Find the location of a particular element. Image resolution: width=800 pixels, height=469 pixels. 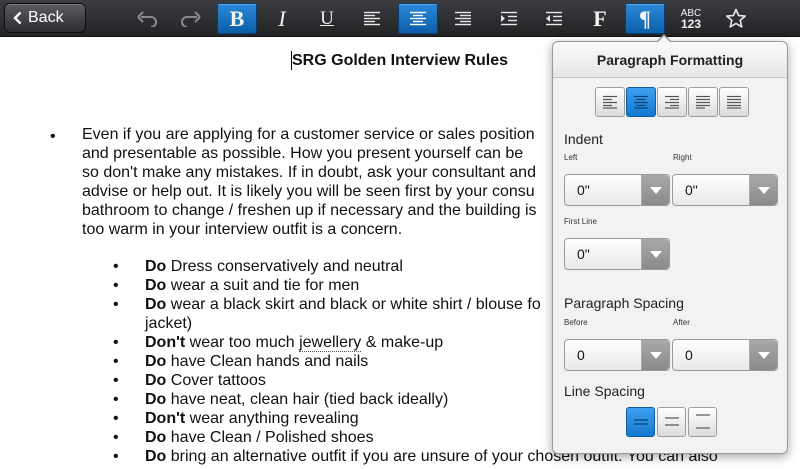

spacing-after-dropdown: 0 is located at coordinates (725, 355).